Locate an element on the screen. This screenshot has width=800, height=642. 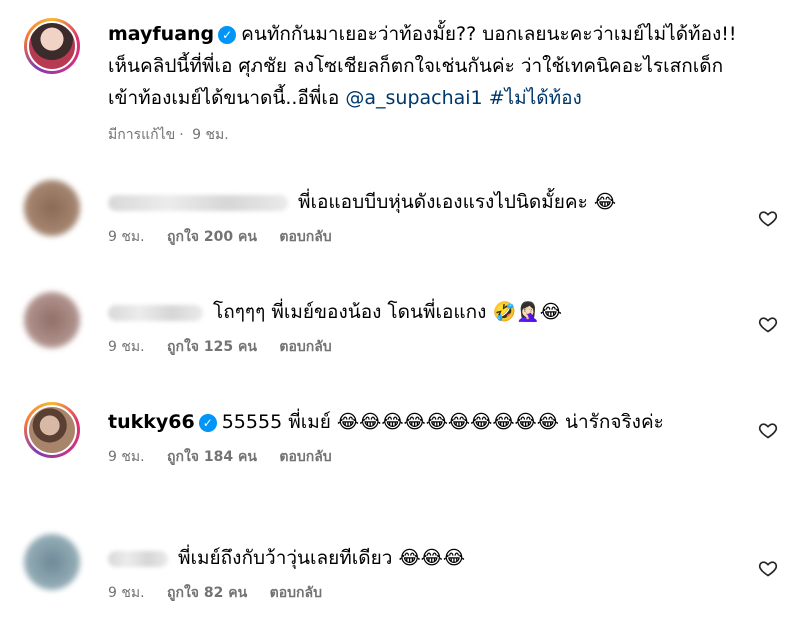
post-time: 9 ชม. is located at coordinates (210, 135).